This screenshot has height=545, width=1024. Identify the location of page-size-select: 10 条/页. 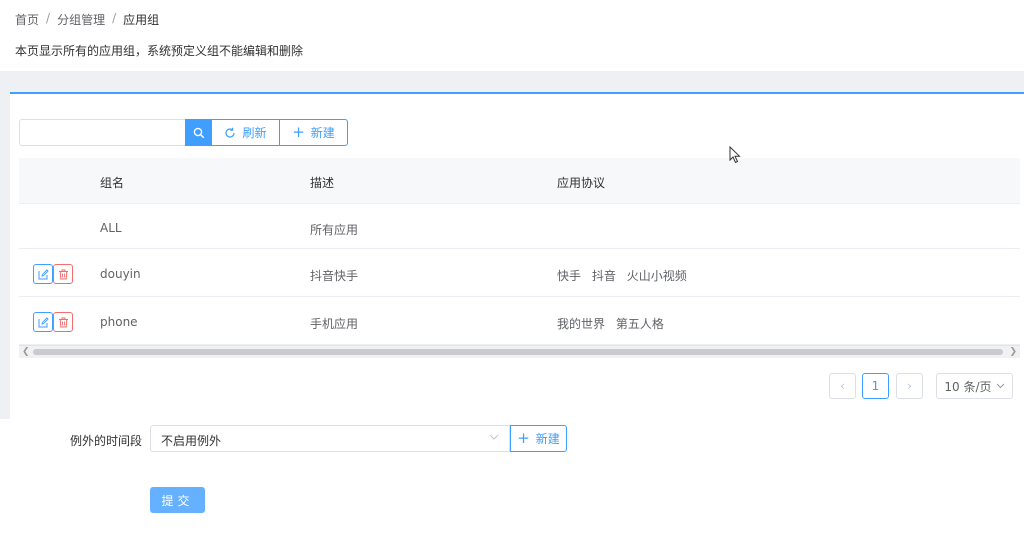
(974, 386).